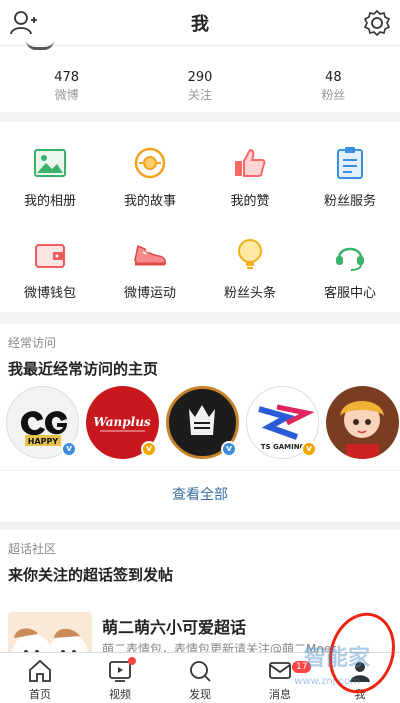  Describe the element at coordinates (150, 163) in the screenshot. I see `story-icon` at that location.